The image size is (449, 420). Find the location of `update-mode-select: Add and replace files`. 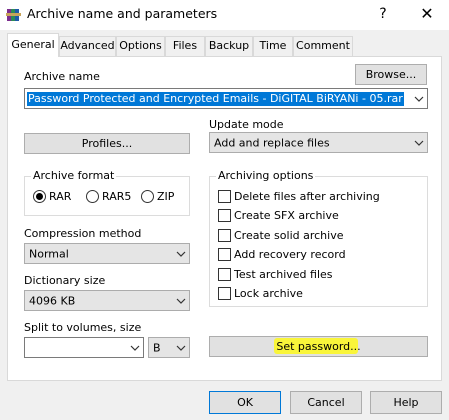

update-mode-select: Add and replace files is located at coordinates (318, 142).